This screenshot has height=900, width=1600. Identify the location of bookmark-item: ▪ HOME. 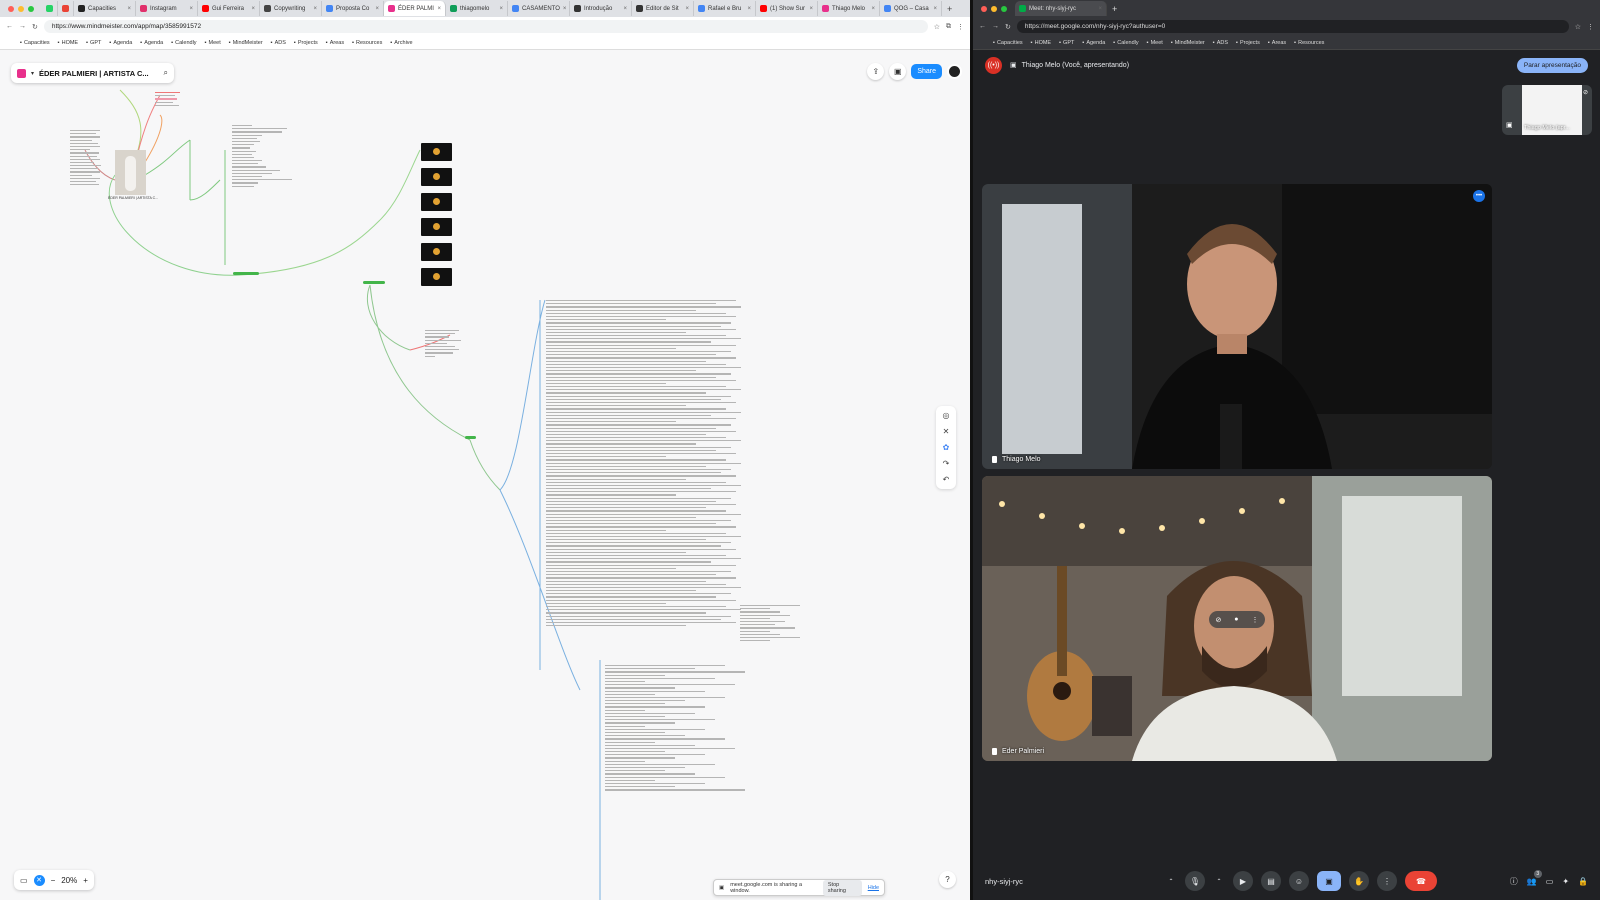
(1041, 43).